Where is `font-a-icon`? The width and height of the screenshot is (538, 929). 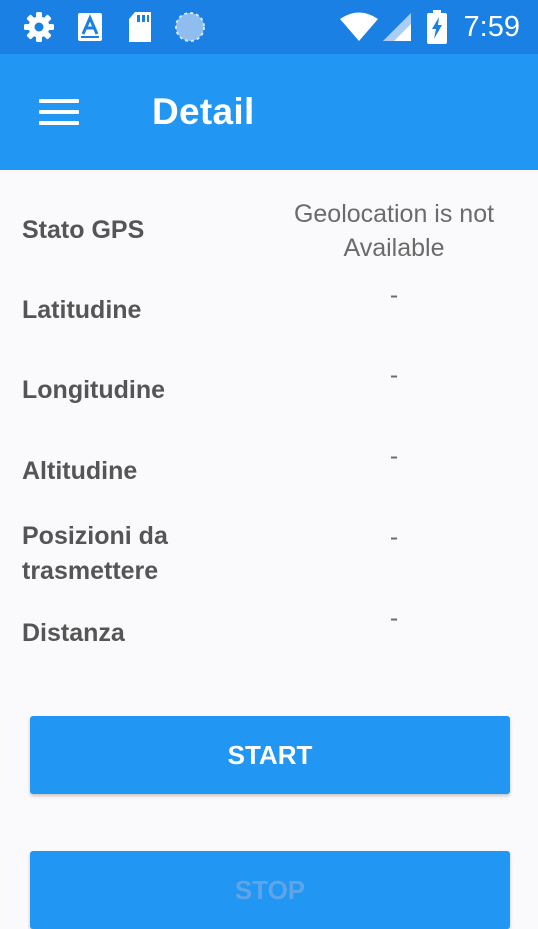 font-a-icon is located at coordinates (90, 27).